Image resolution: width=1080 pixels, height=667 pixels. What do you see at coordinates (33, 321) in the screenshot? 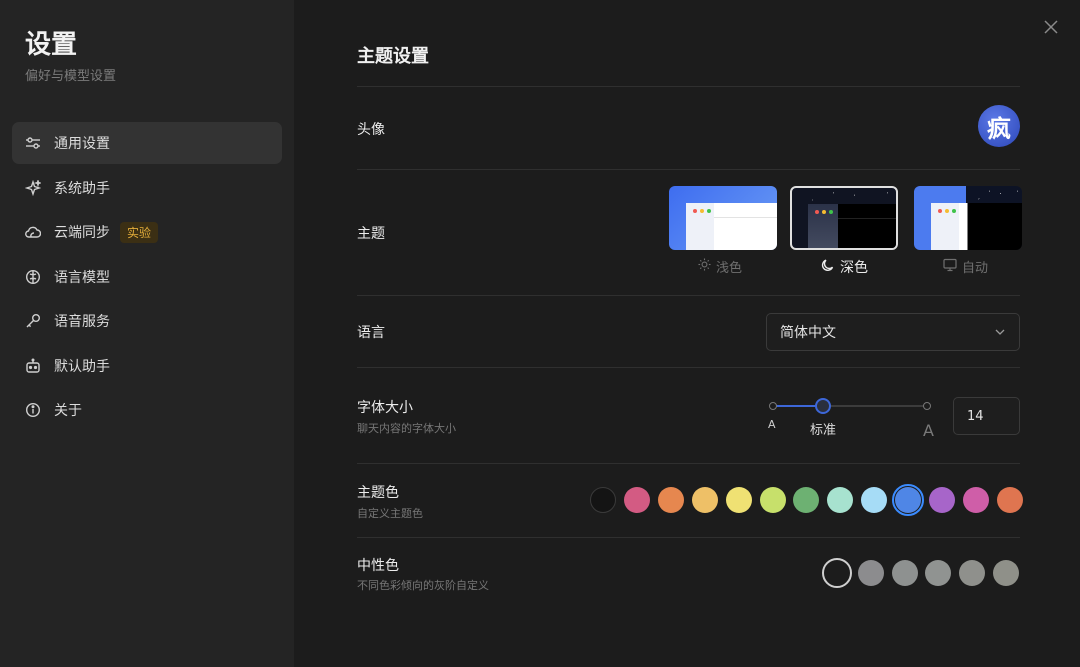
I see `key-icon` at bounding box center [33, 321].